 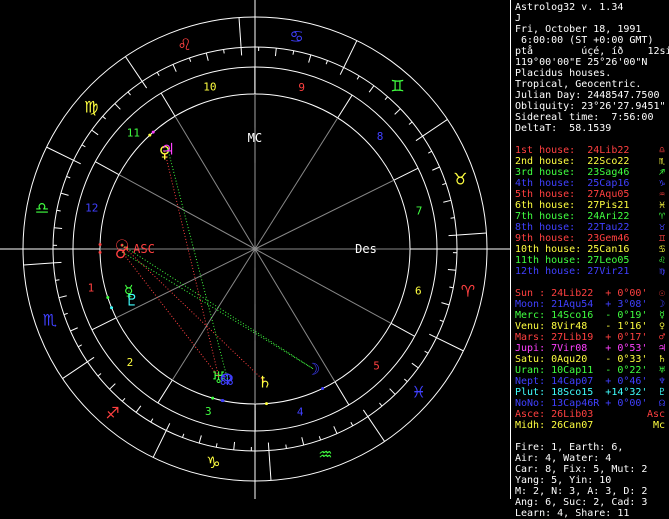 I want to click on header-line: 6:00:00 (ST +0:00 GMT), so click(x=584, y=40).